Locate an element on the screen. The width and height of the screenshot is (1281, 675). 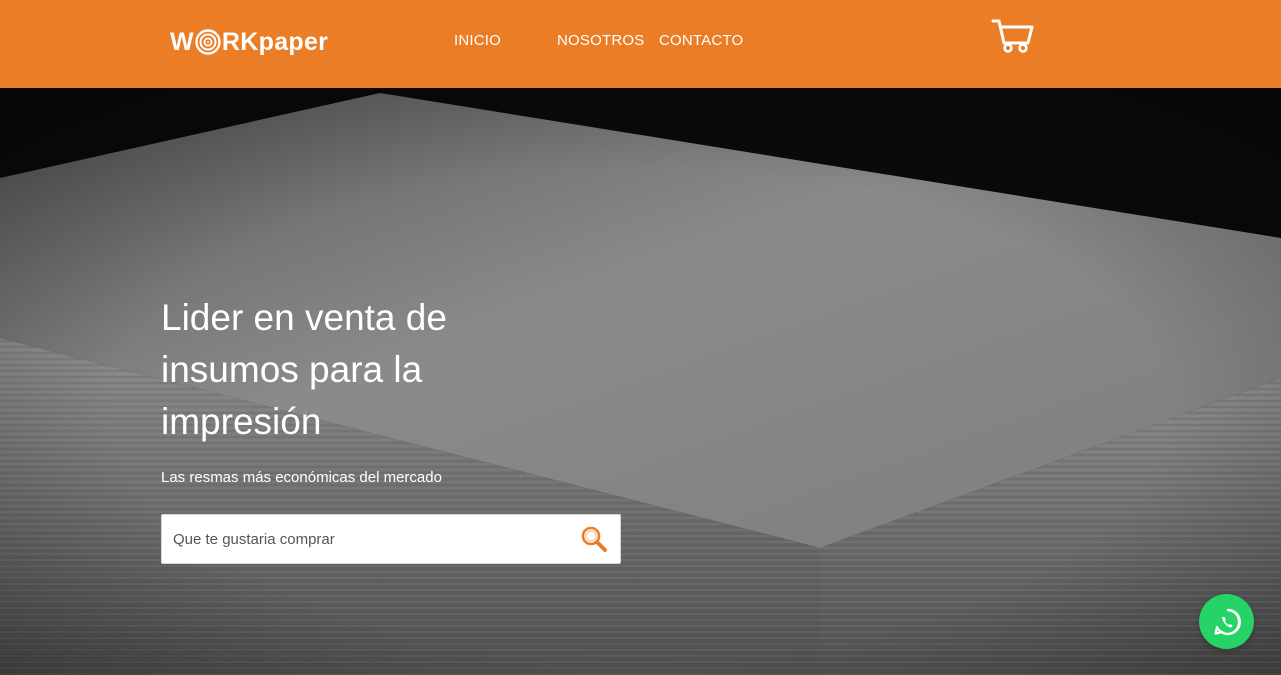
logo-text-w: W is located at coordinates (182, 41).